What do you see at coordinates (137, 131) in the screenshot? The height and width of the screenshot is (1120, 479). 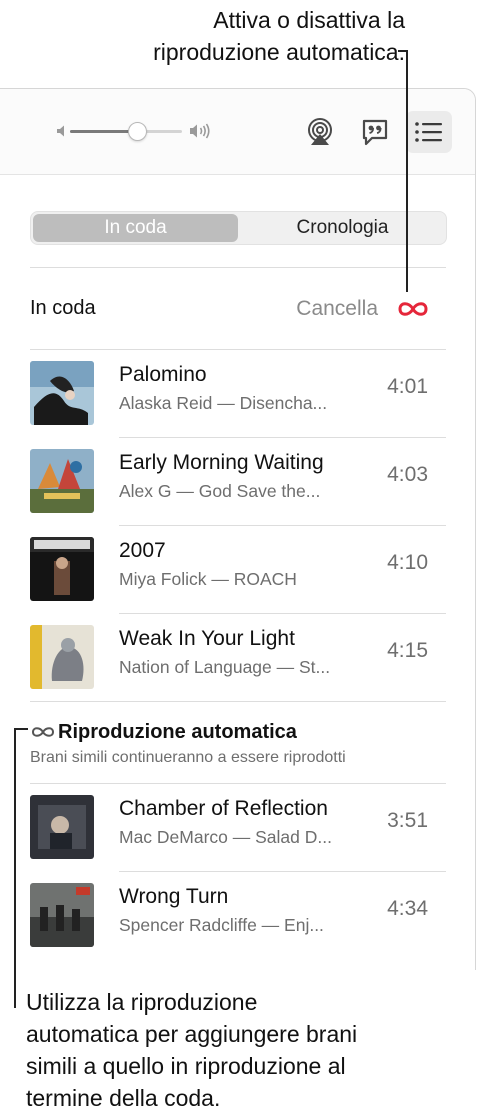 I see `volume-slider-knob` at bounding box center [137, 131].